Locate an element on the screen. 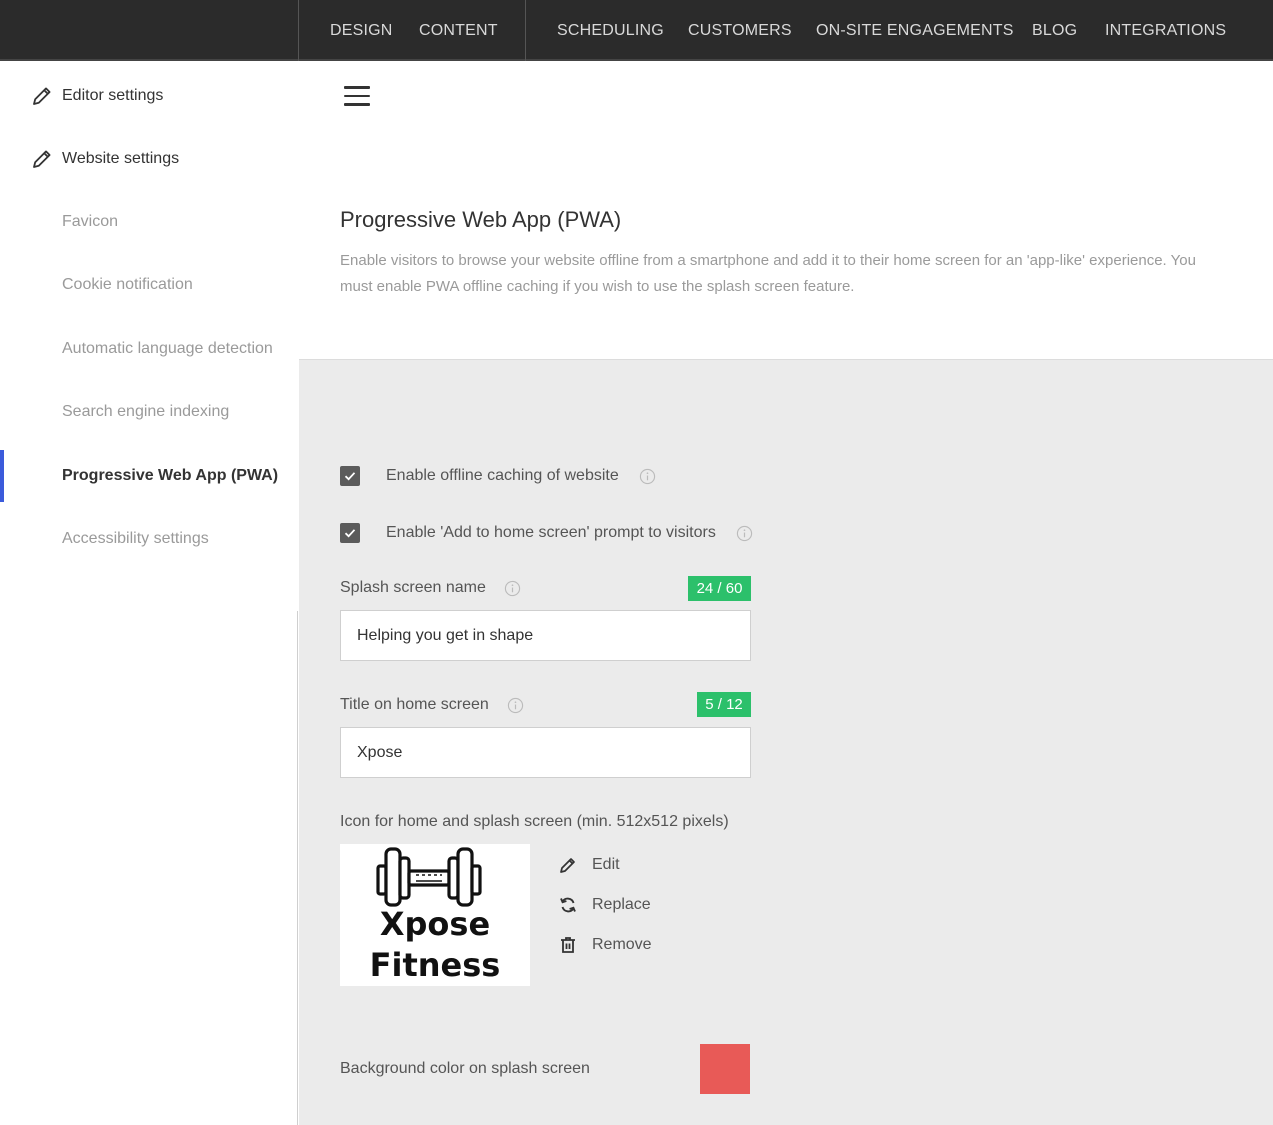 The height and width of the screenshot is (1125, 1273). splash-name-label-row: Splash screen name is located at coordinates (430, 588).